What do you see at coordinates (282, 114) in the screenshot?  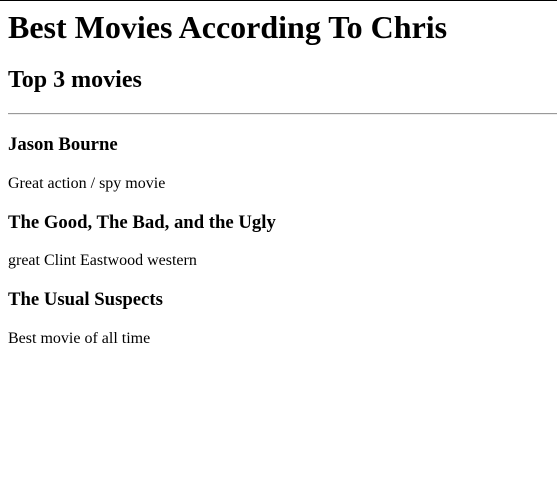 I see `divider` at bounding box center [282, 114].